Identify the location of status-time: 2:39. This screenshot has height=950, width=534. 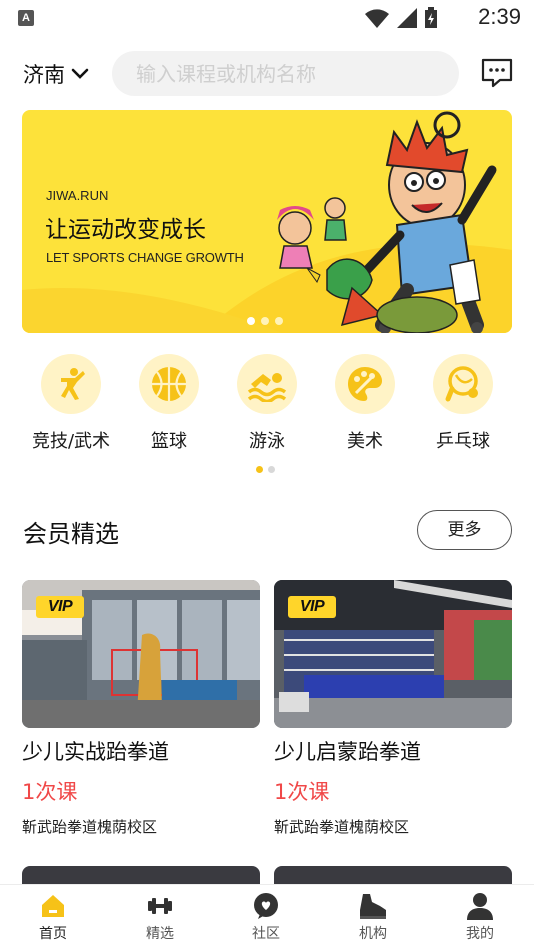
(499, 16).